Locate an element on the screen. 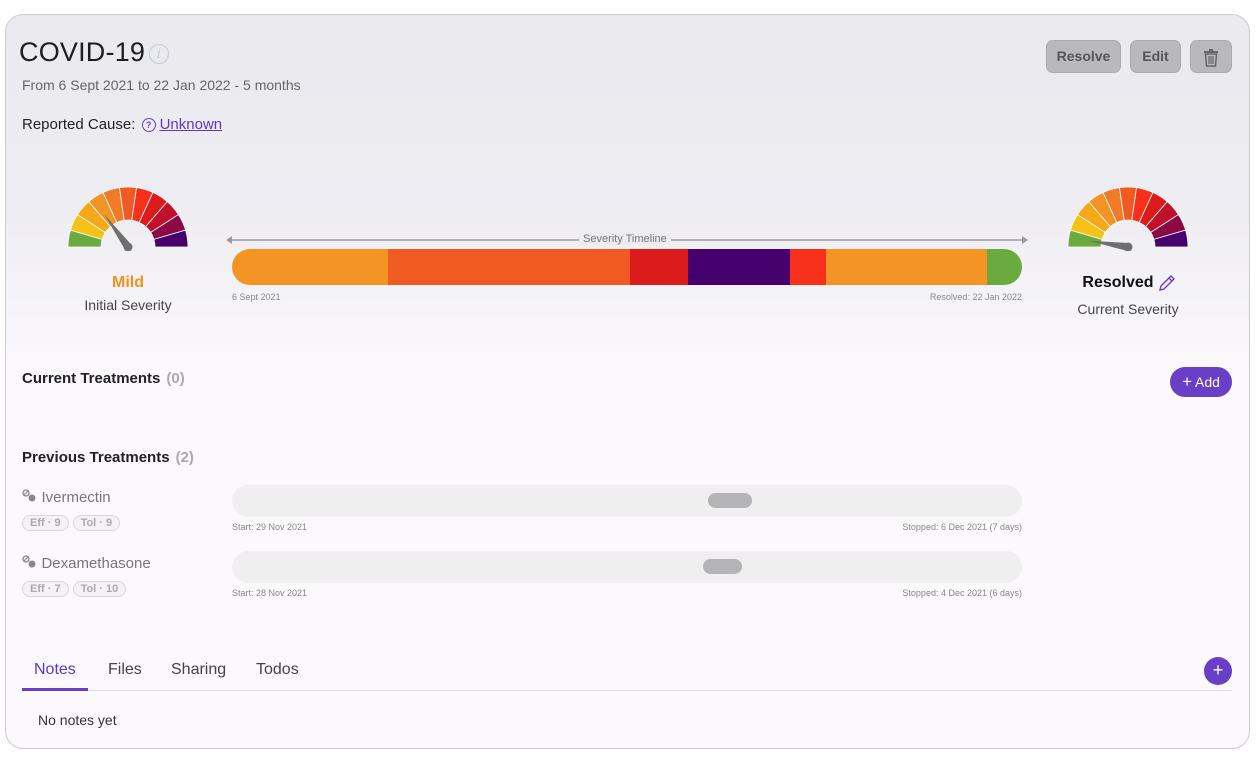  severity-timeline-title: Severity Timeline is located at coordinates (625, 239).